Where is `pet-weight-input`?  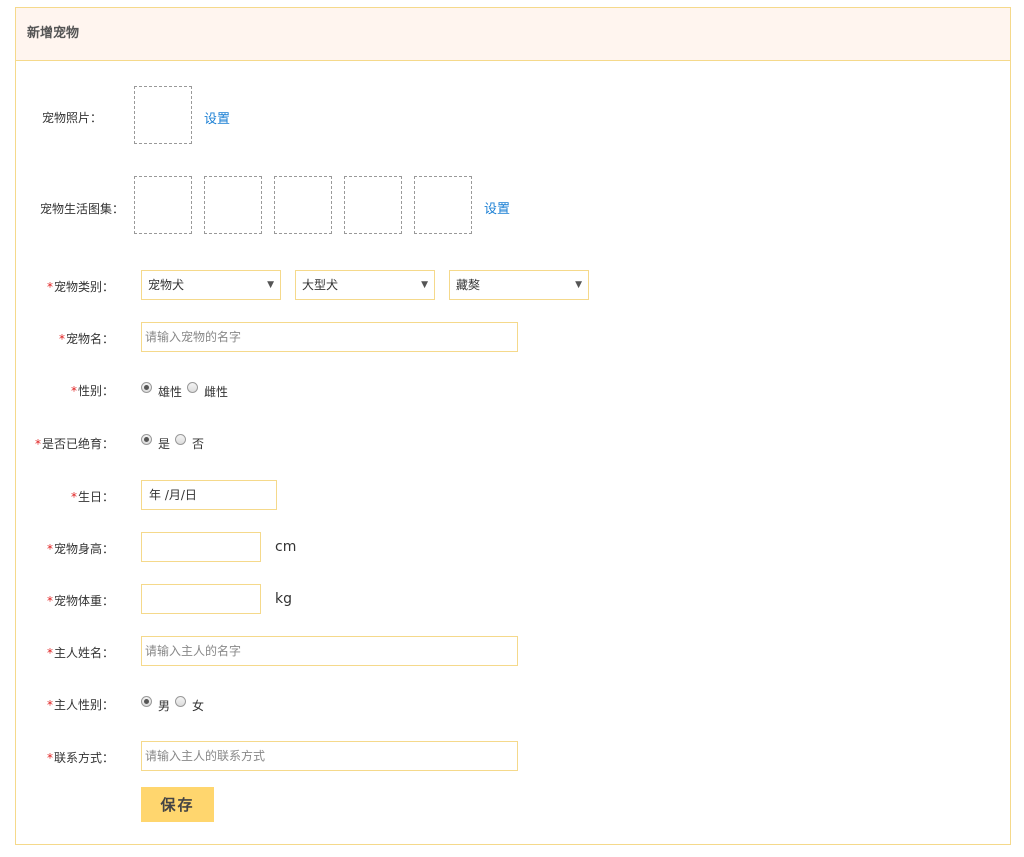
pet-weight-input is located at coordinates (201, 599).